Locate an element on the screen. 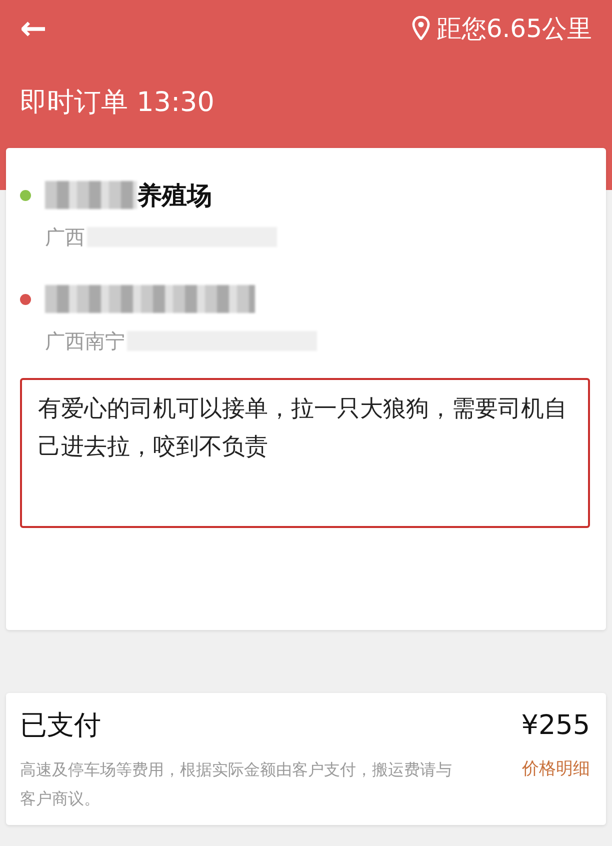  price-details-link: 价格明细 is located at coordinates (556, 784).